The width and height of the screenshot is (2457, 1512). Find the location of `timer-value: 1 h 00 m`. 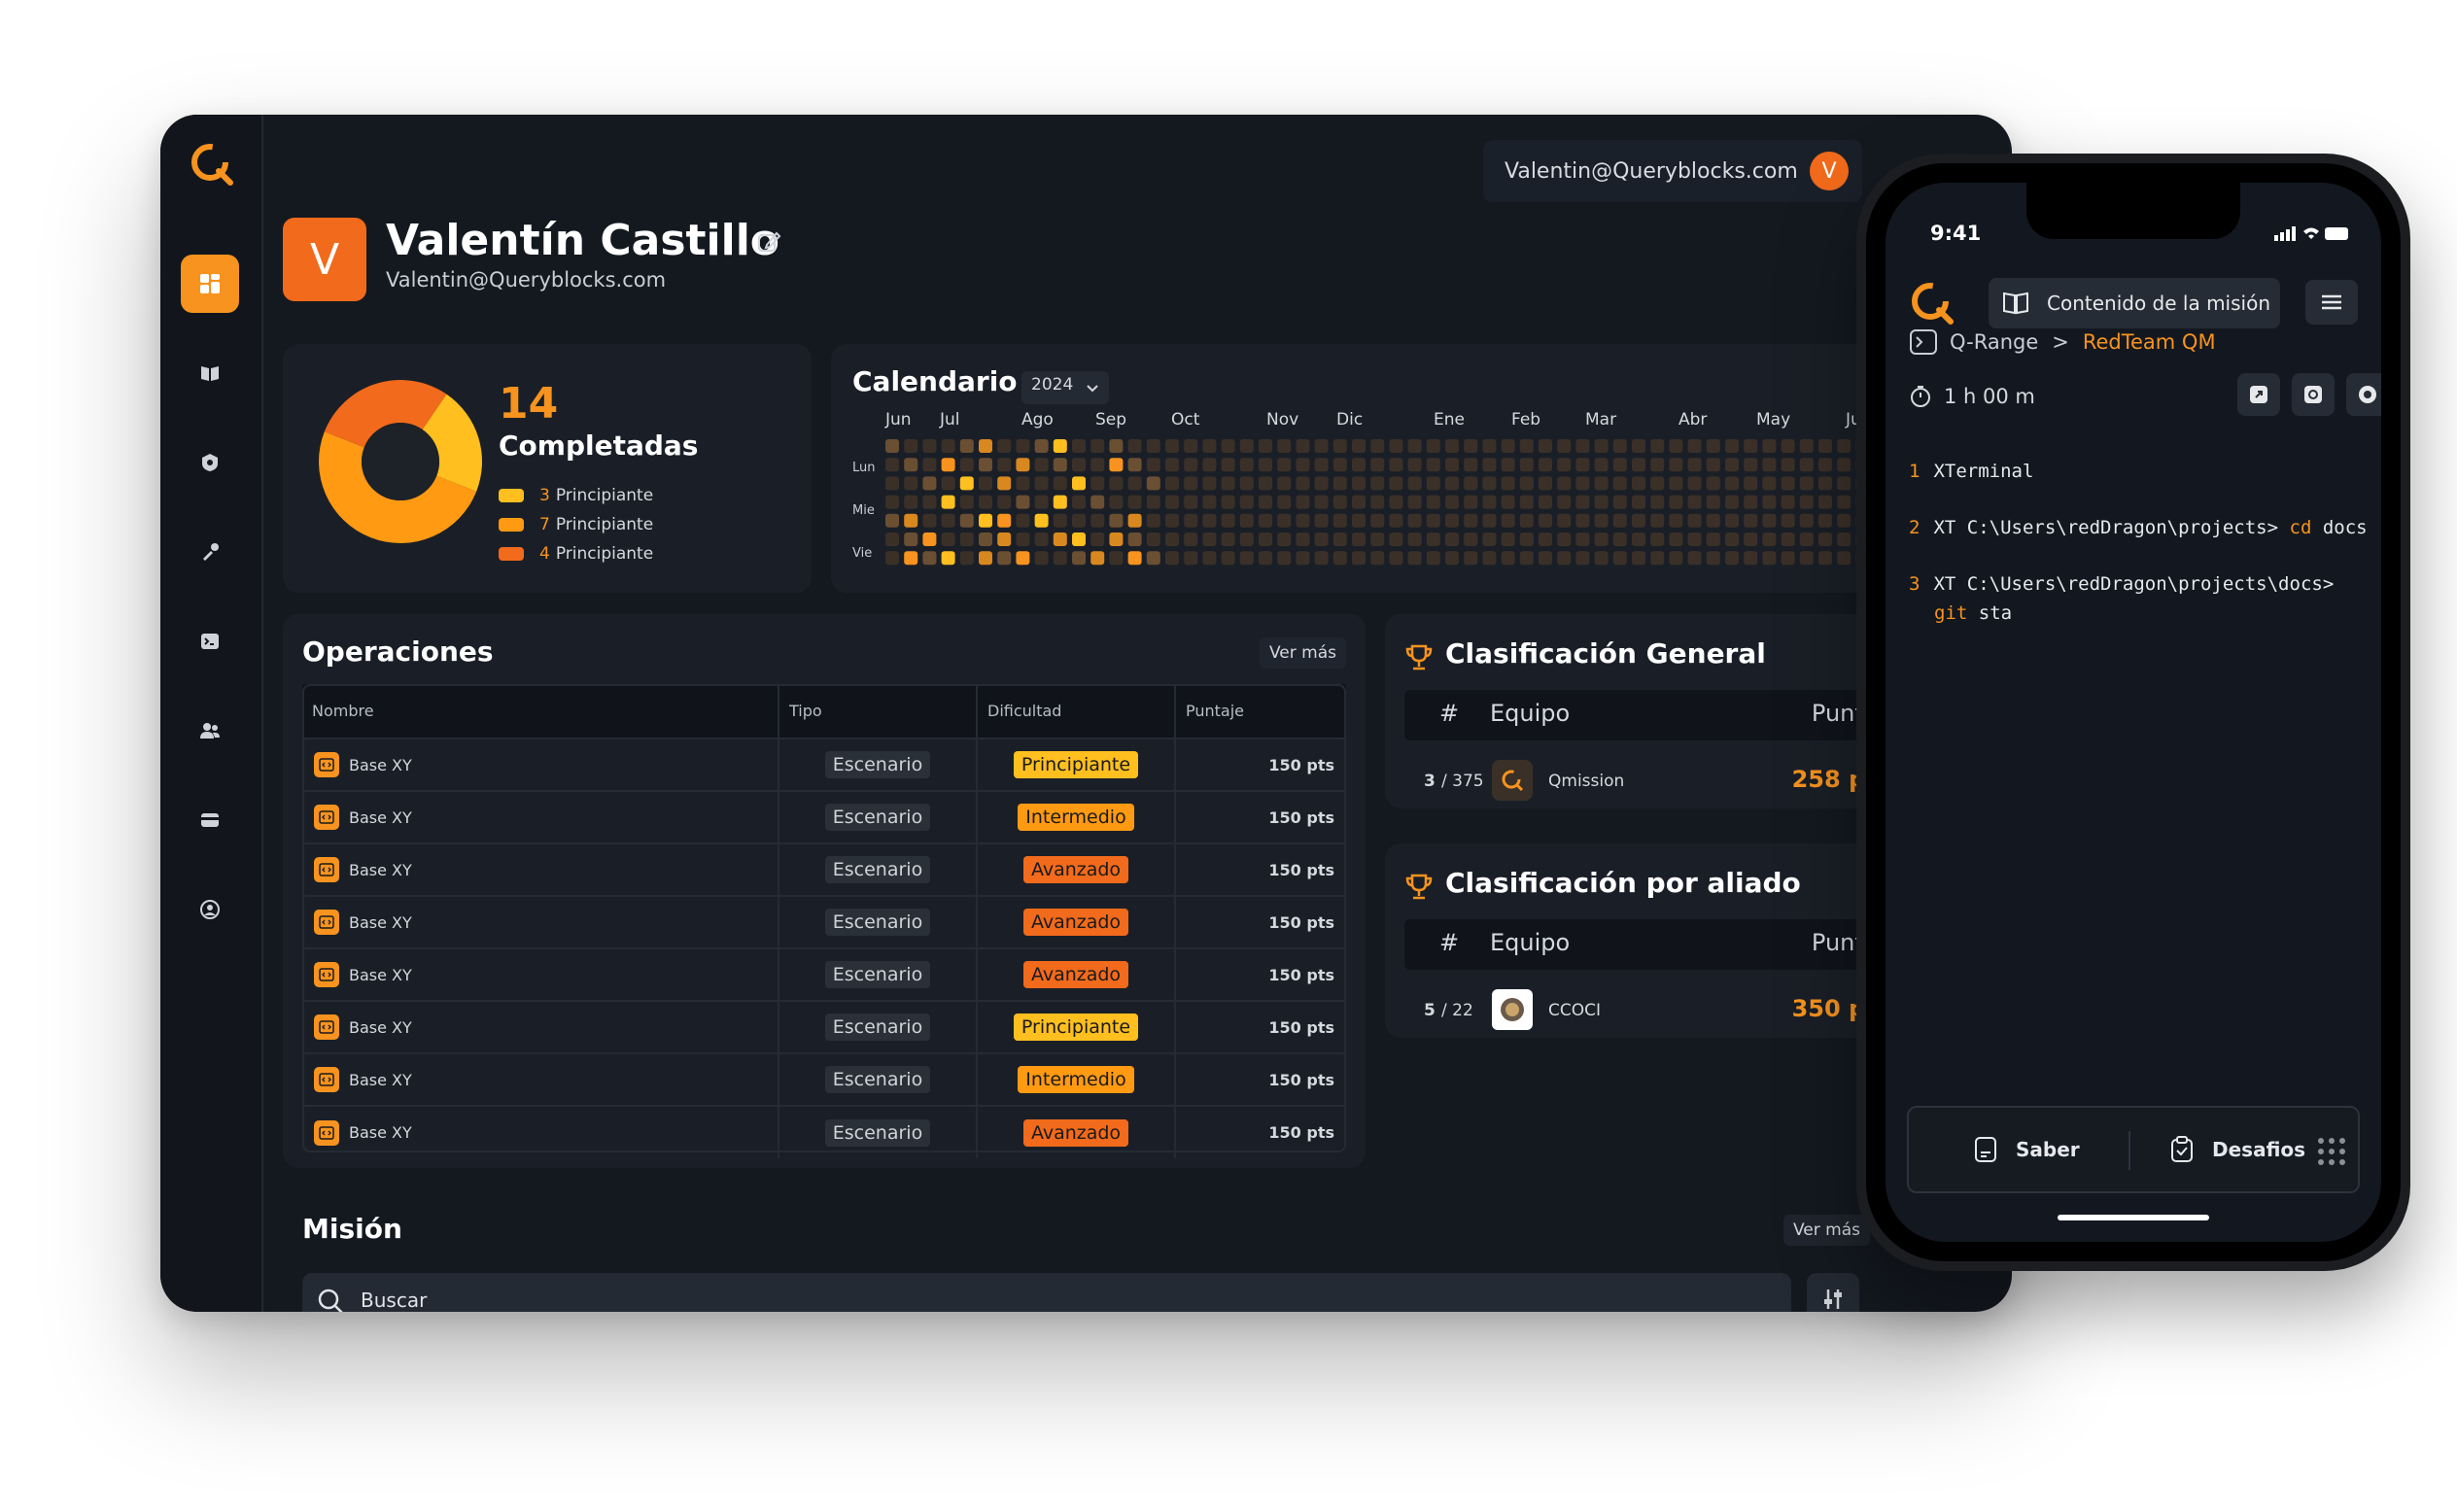

timer-value: 1 h 00 m is located at coordinates (1990, 397).